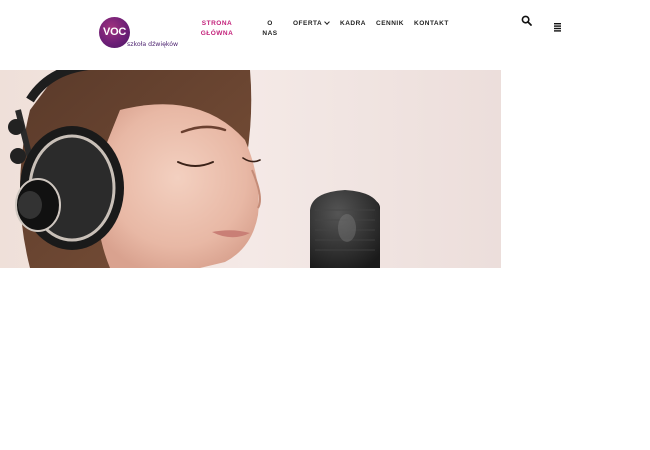 The image size is (650, 450). I want to click on logo: VOC szkoła dźwięków, so click(139, 34).